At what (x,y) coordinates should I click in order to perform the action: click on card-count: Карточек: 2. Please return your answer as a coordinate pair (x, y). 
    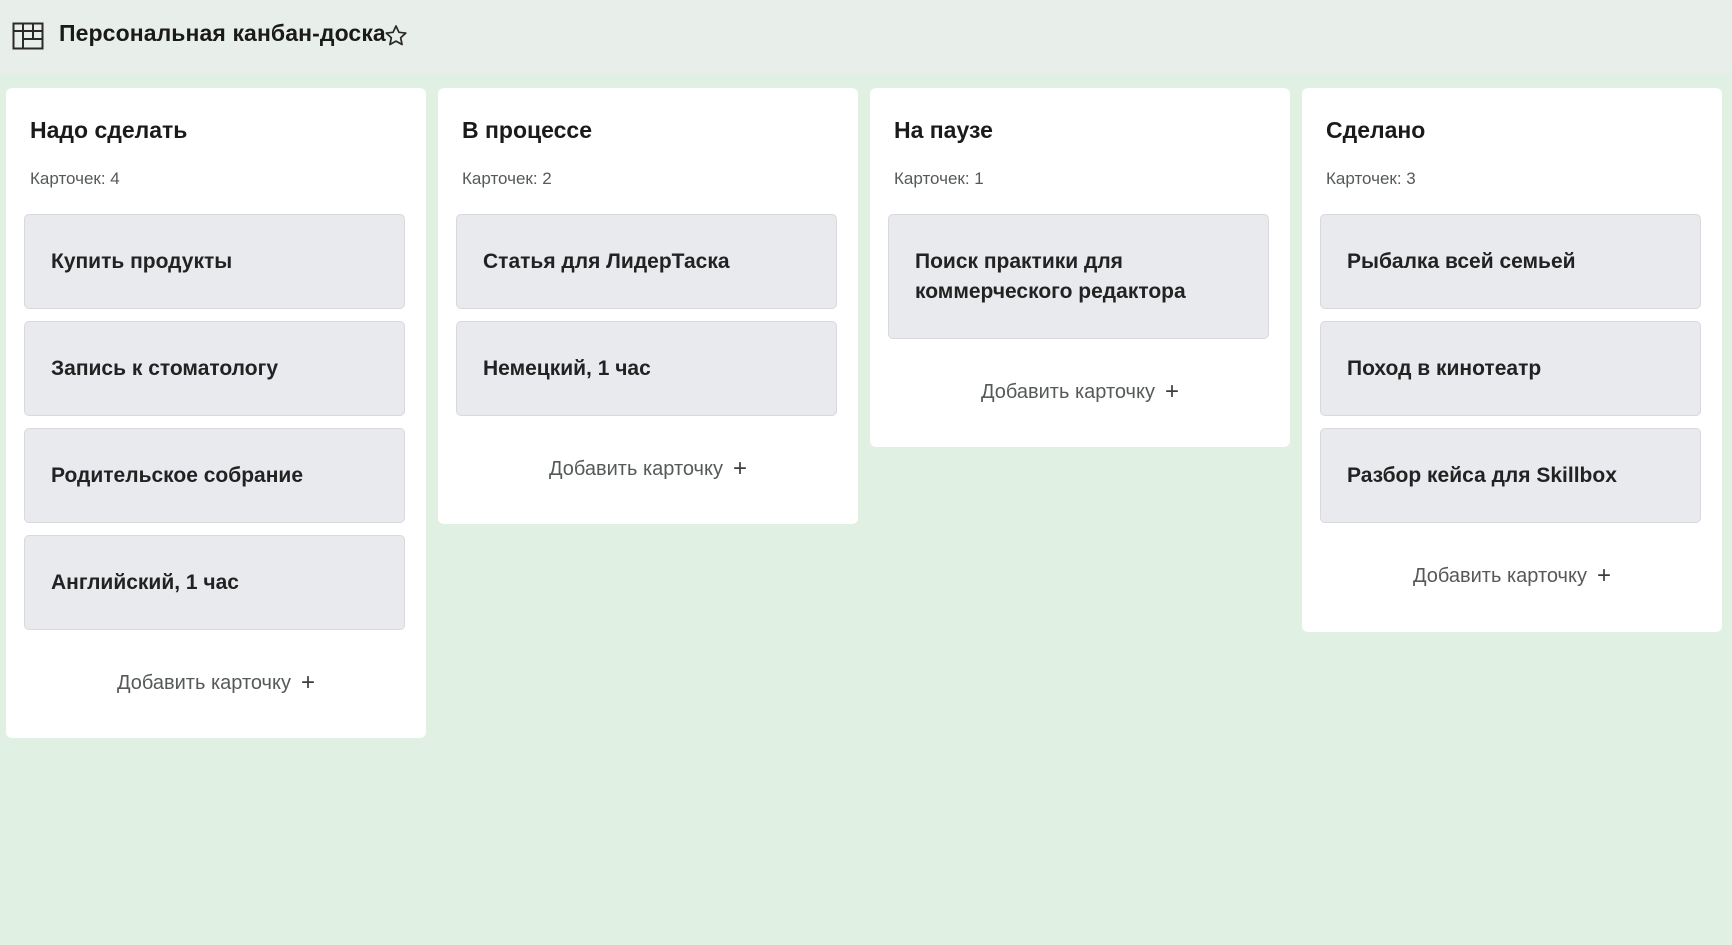
    Looking at the image, I should click on (507, 178).